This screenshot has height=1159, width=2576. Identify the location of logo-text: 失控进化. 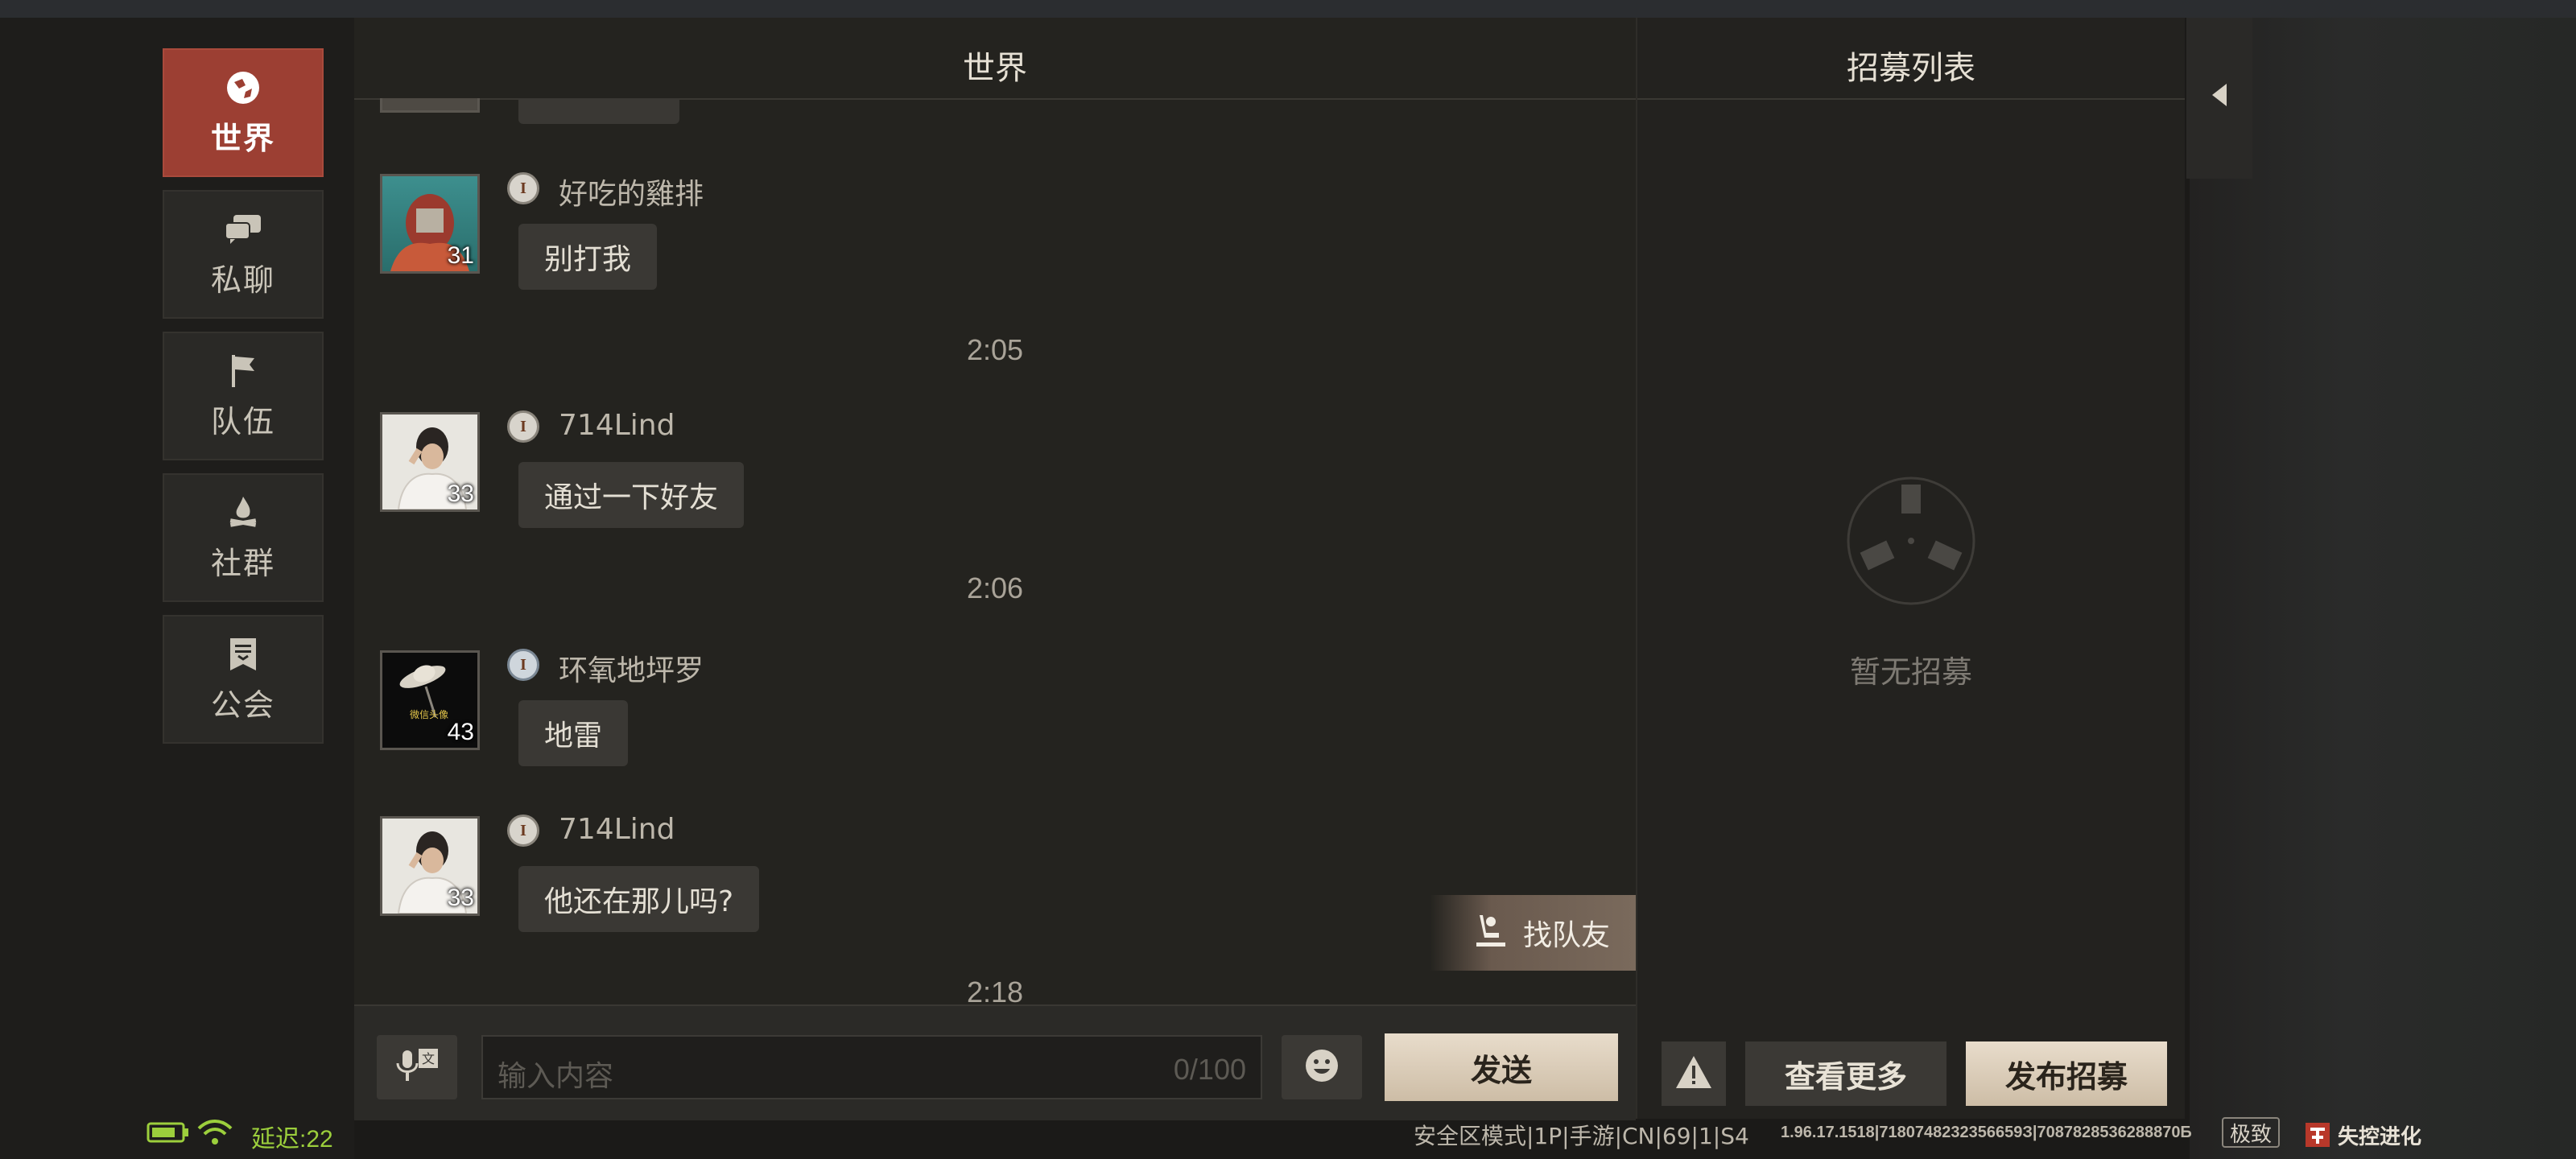
(2380, 1136).